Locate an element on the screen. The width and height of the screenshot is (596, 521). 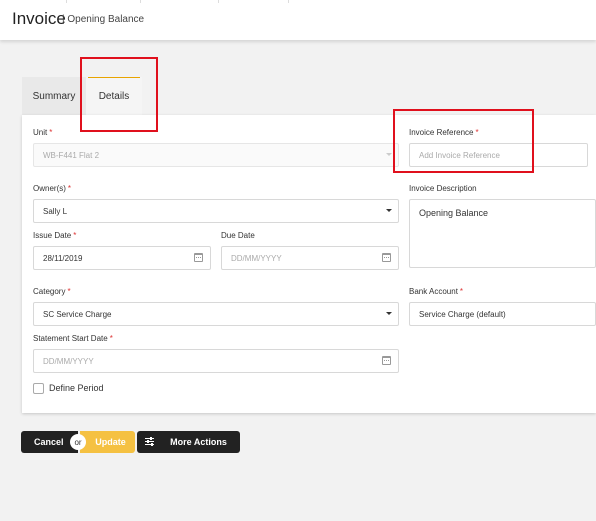
invoice-description-textarea: Opening Balance is located at coordinates (502, 233).